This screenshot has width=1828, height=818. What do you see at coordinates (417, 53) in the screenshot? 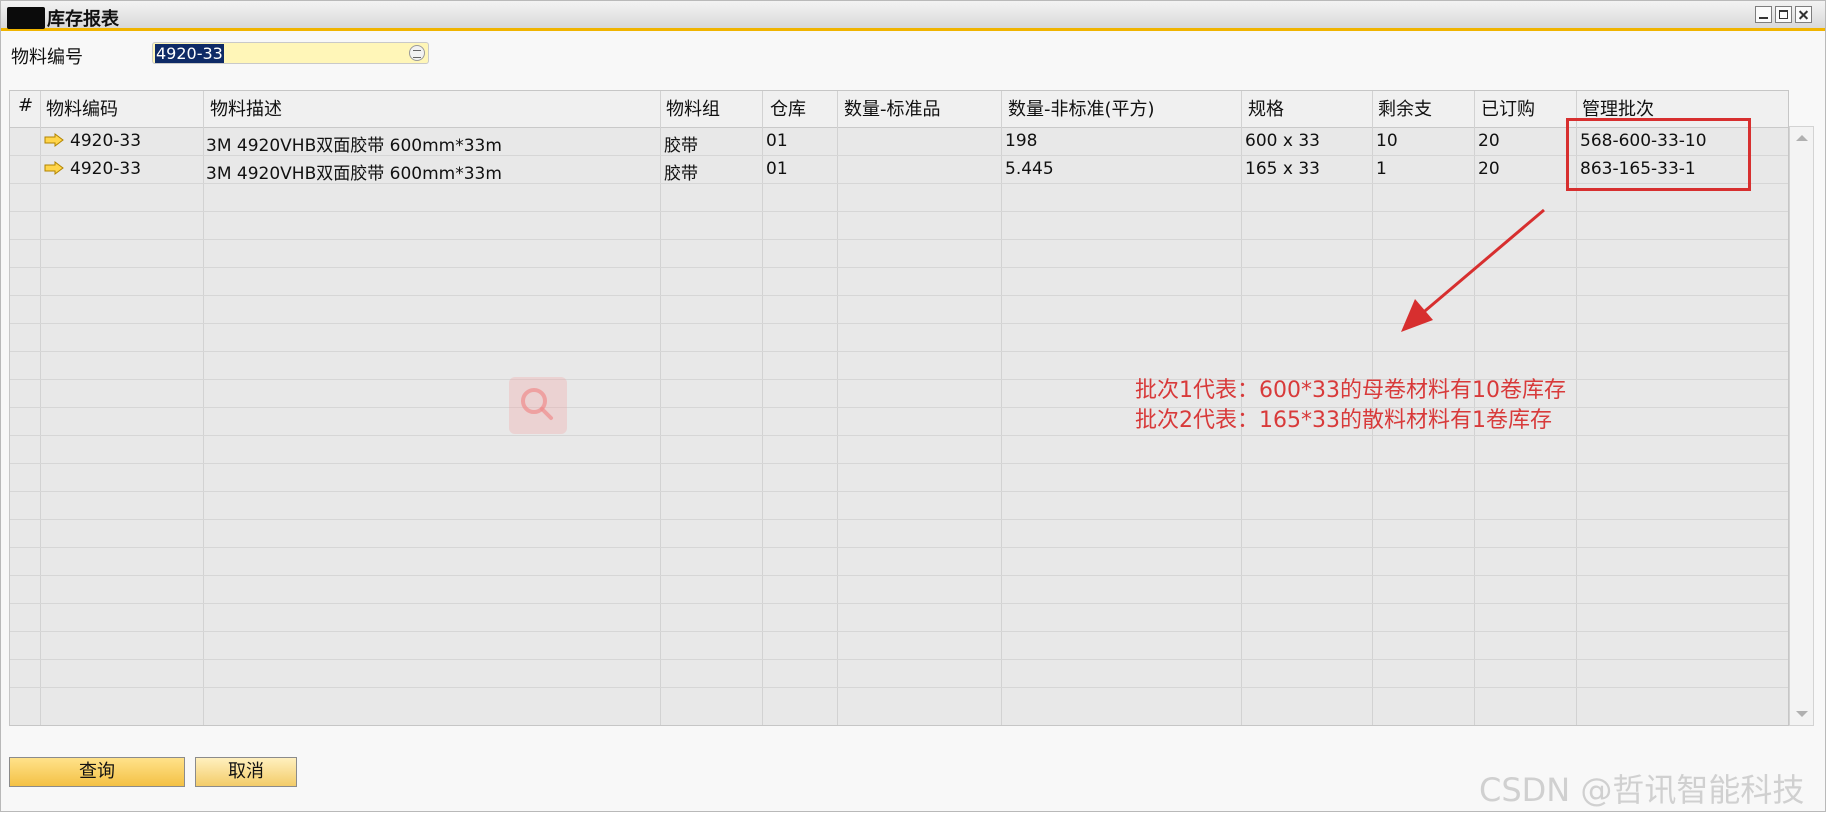
I see `list-icon` at bounding box center [417, 53].